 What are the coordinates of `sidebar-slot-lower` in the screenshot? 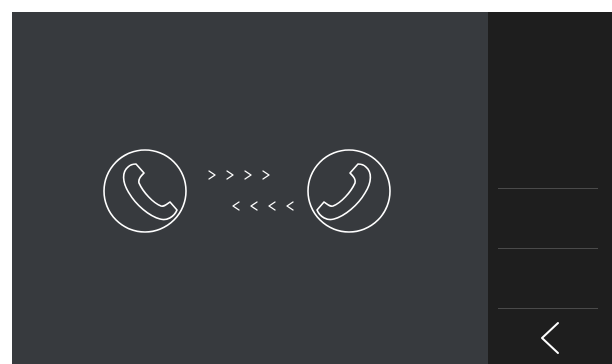 It's located at (550, 278).